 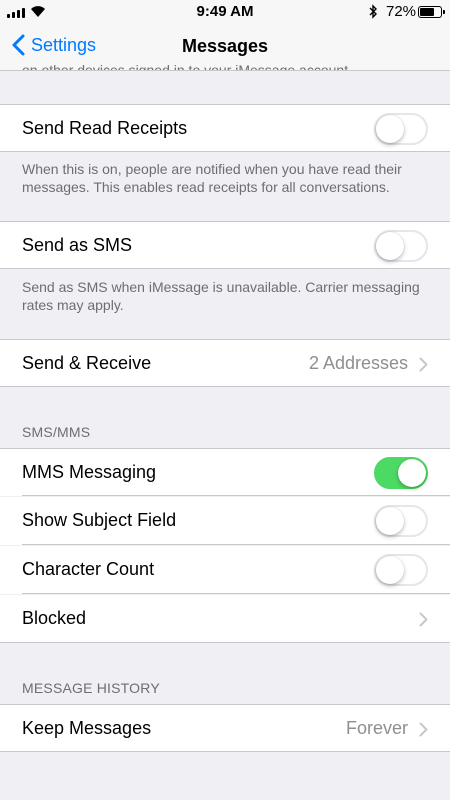 What do you see at coordinates (427, 12) in the screenshot?
I see `battery-fill` at bounding box center [427, 12].